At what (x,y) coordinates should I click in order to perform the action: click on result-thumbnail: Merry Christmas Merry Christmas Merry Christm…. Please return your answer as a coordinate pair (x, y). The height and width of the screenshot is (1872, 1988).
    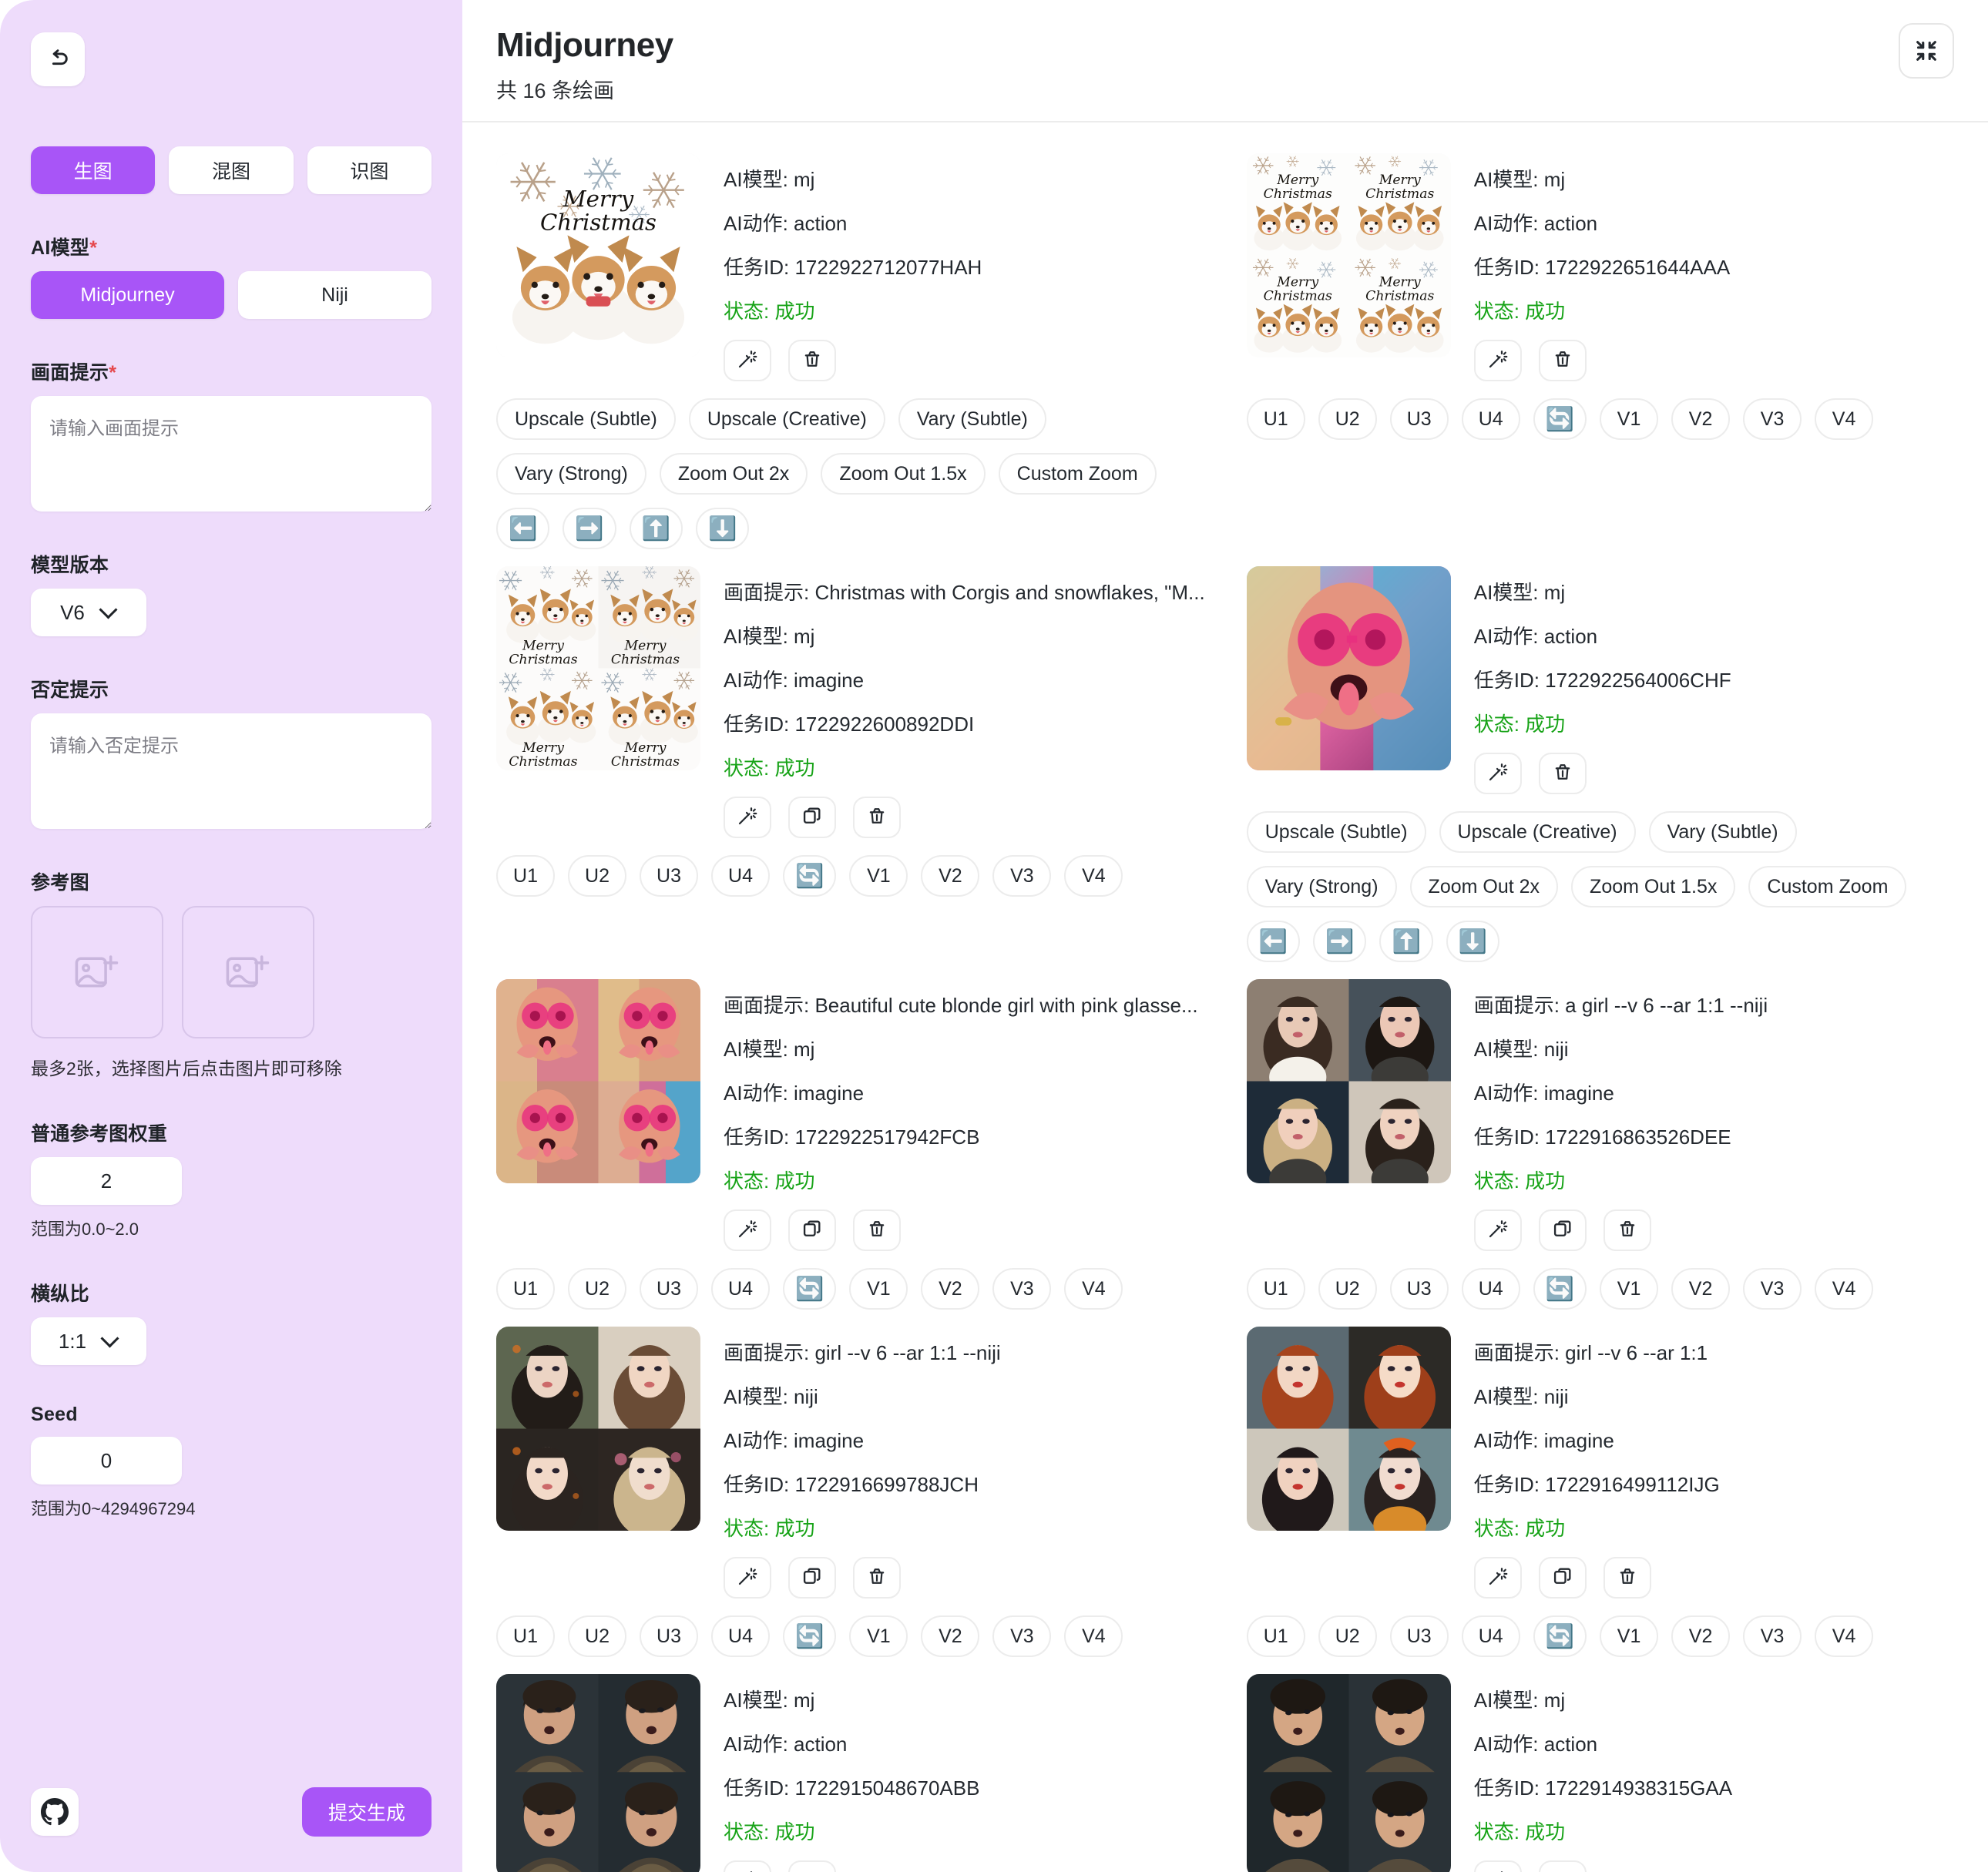
    Looking at the image, I should click on (598, 668).